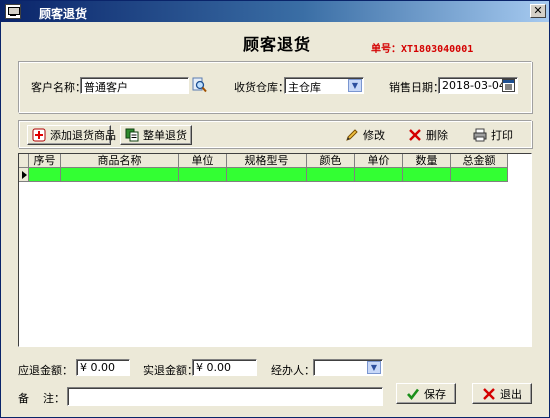 This screenshot has width=550, height=418. What do you see at coordinates (502, 135) in the screenshot?
I see `print-label: 打印` at bounding box center [502, 135].